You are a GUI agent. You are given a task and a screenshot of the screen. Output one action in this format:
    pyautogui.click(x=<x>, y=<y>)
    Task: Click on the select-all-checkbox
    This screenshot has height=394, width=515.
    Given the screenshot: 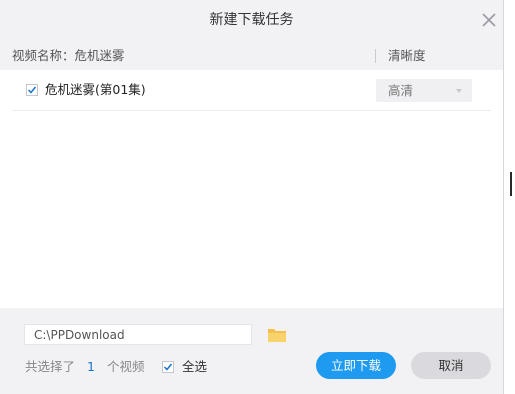 What is the action you would take?
    pyautogui.click(x=168, y=367)
    